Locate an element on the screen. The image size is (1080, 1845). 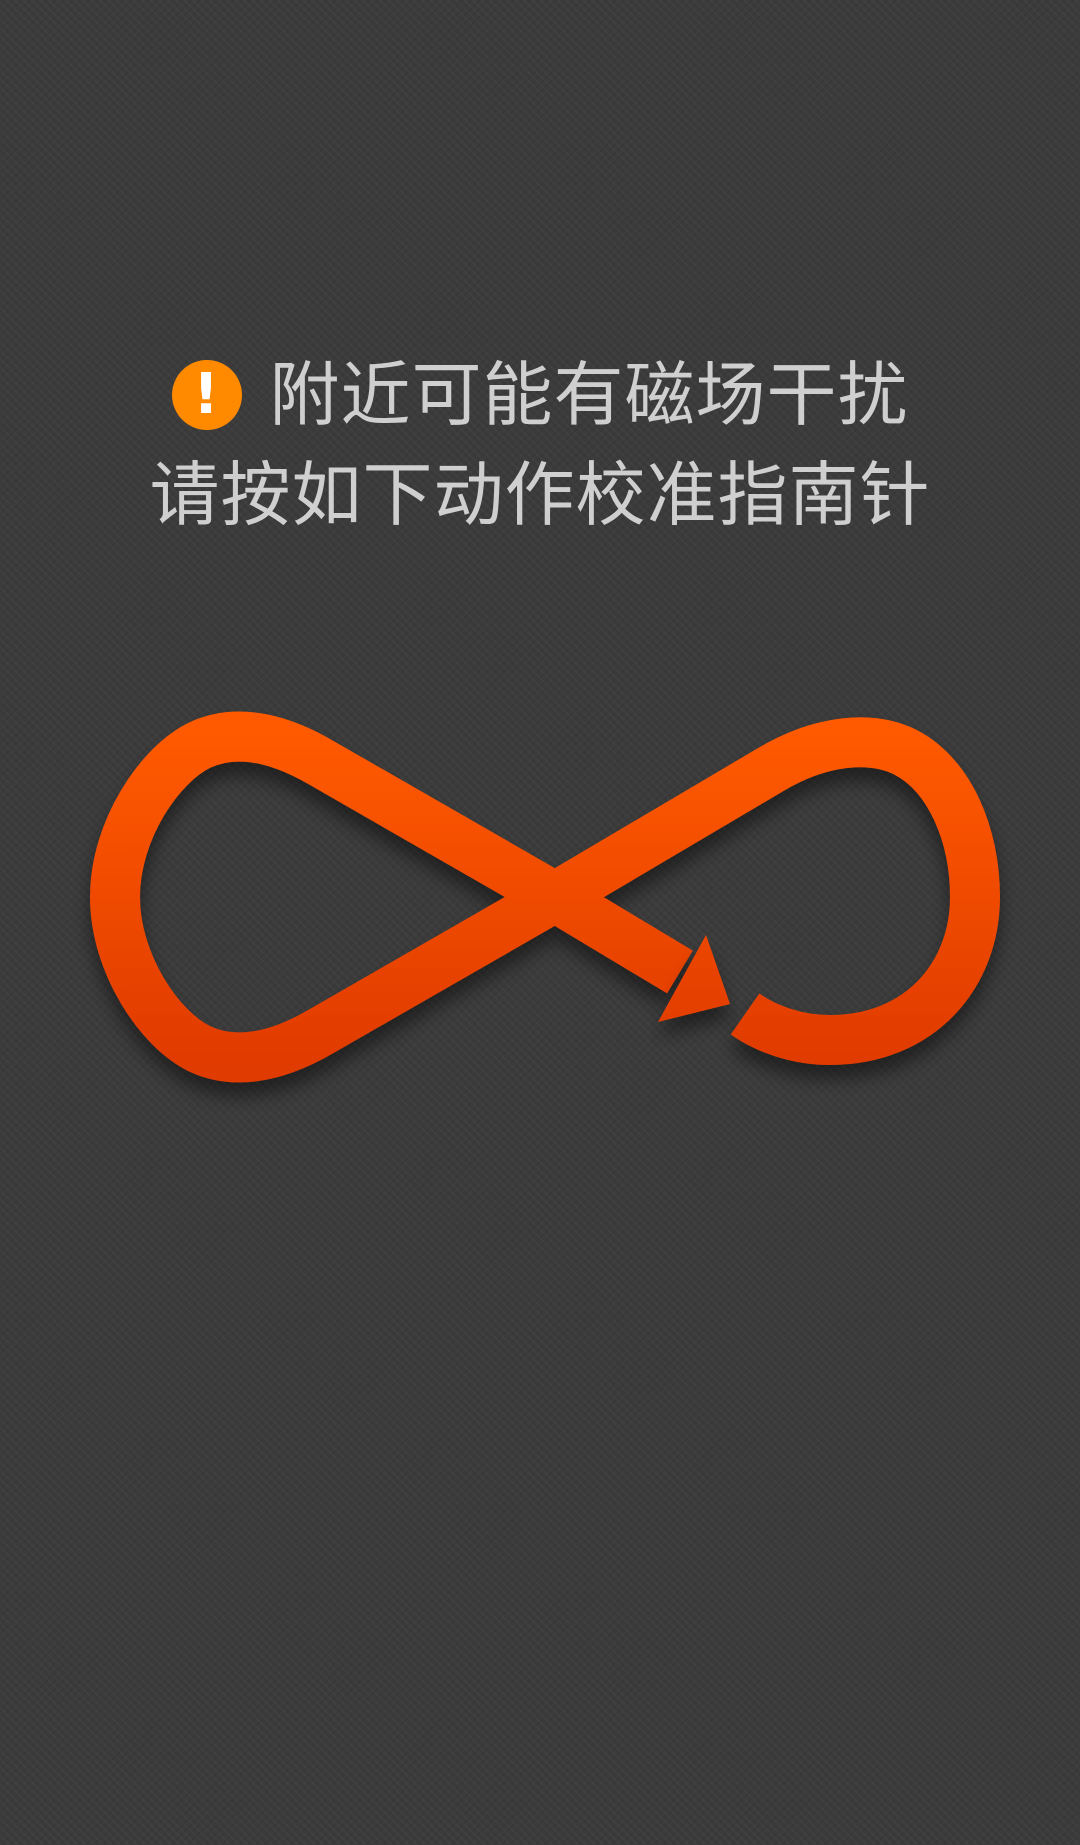
figure-eight-right-loop is located at coordinates (771, 891).